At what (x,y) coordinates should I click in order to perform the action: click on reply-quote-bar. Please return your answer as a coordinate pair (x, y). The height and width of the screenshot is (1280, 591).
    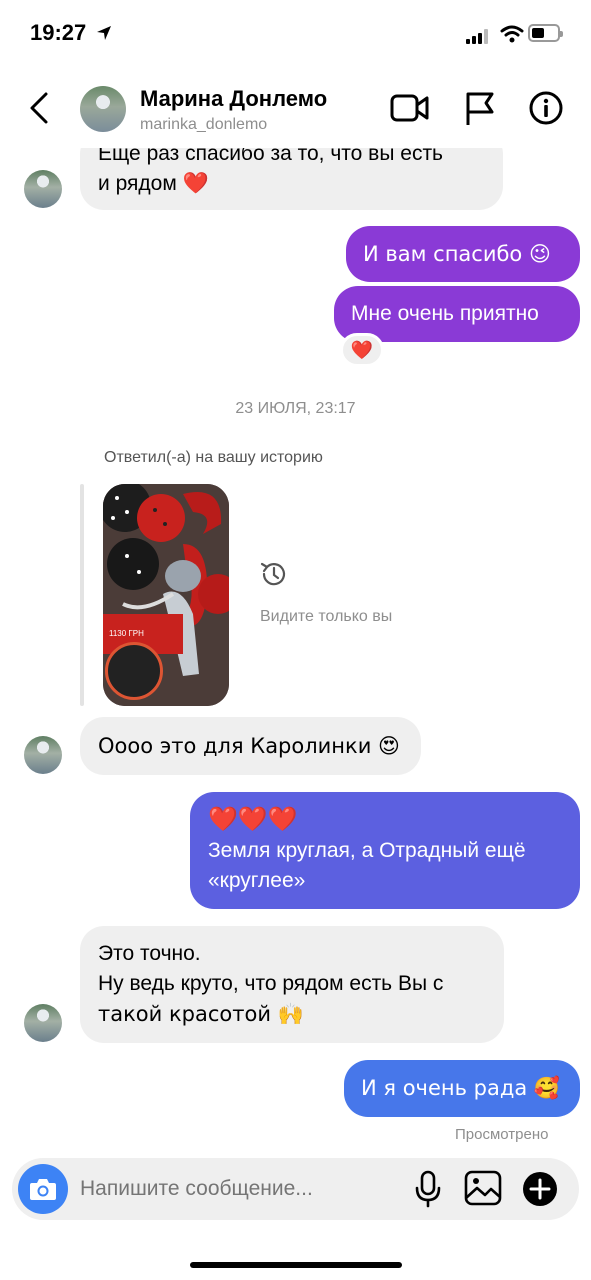
    Looking at the image, I should click on (82, 595).